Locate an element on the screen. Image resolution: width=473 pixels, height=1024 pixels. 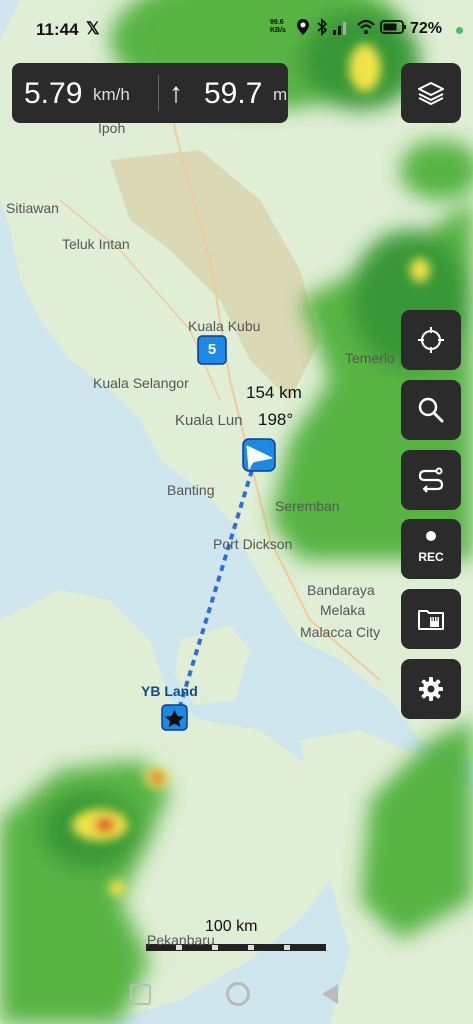
record-dot-icon is located at coordinates (431, 536).